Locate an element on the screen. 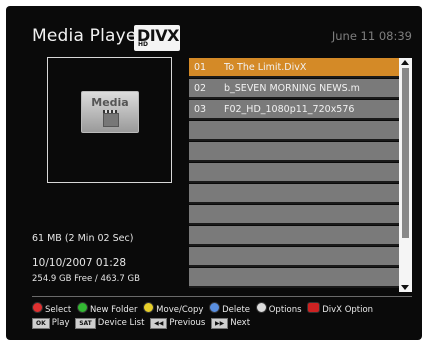  legend-label: New Folder is located at coordinates (113, 310).